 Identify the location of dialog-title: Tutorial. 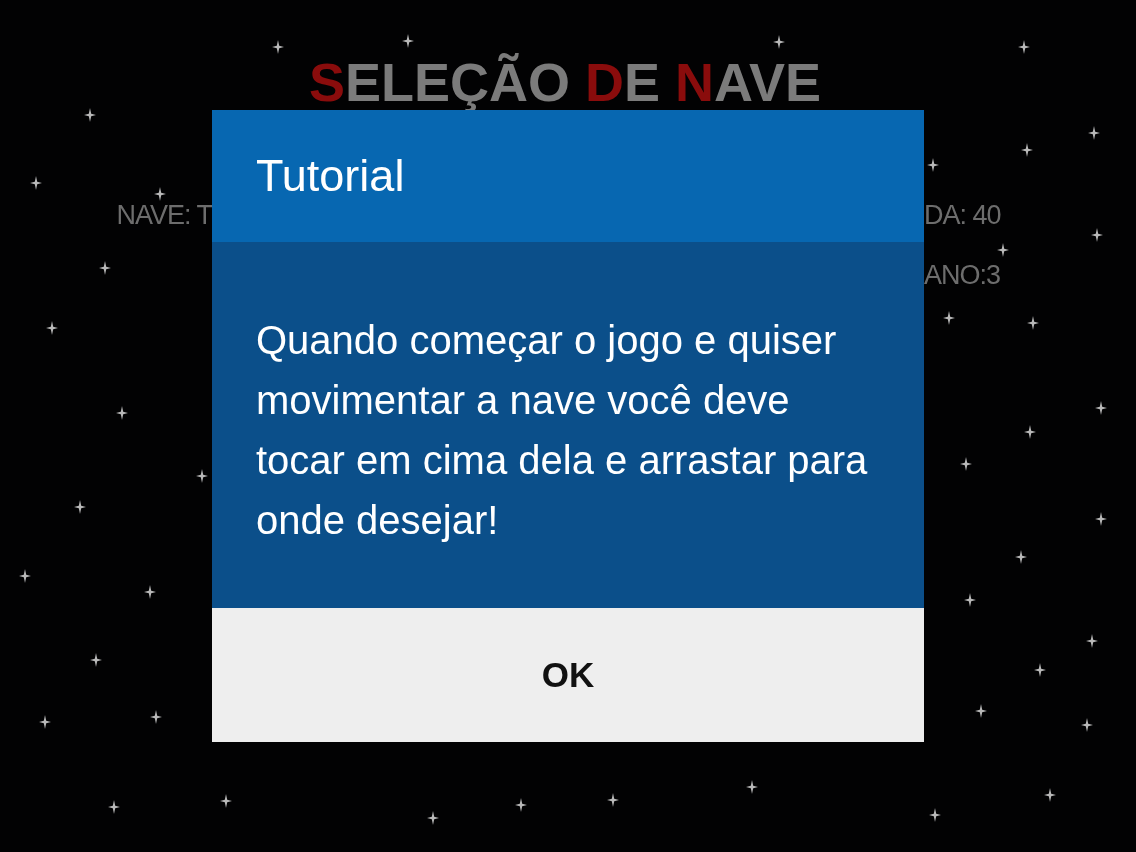
(330, 176).